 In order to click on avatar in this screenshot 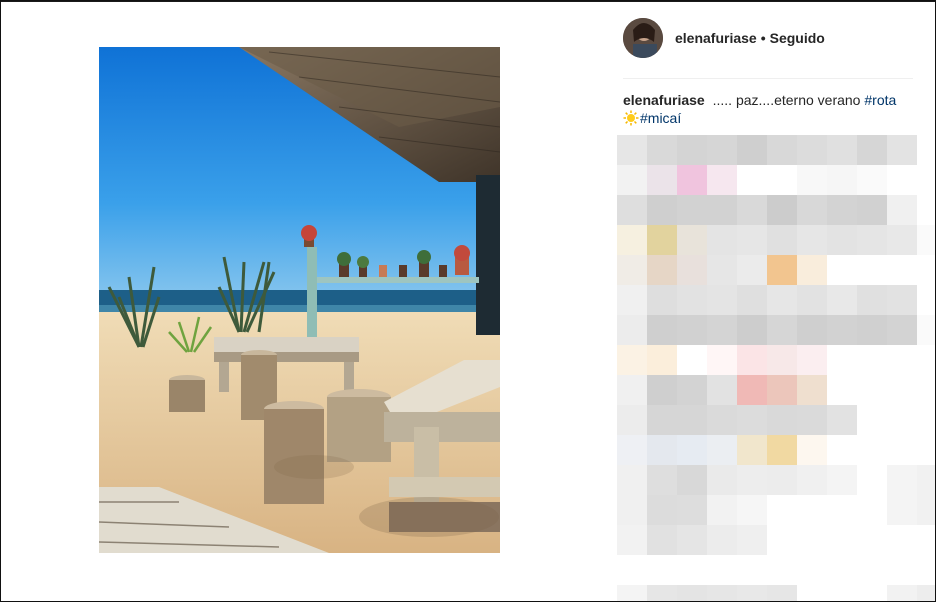, I will do `click(643, 38)`.